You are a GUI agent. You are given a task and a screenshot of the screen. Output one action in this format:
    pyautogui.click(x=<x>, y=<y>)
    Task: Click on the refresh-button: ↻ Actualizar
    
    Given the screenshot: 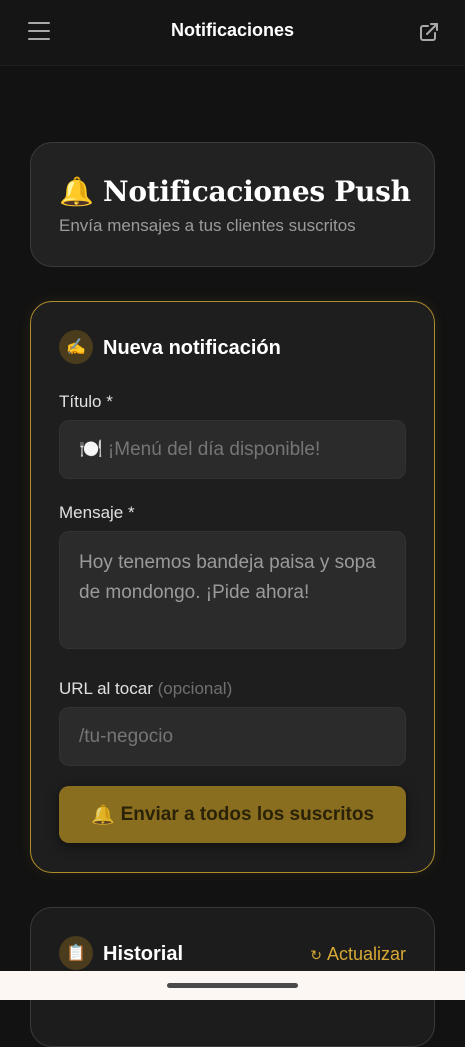 What is the action you would take?
    pyautogui.click(x=358, y=954)
    